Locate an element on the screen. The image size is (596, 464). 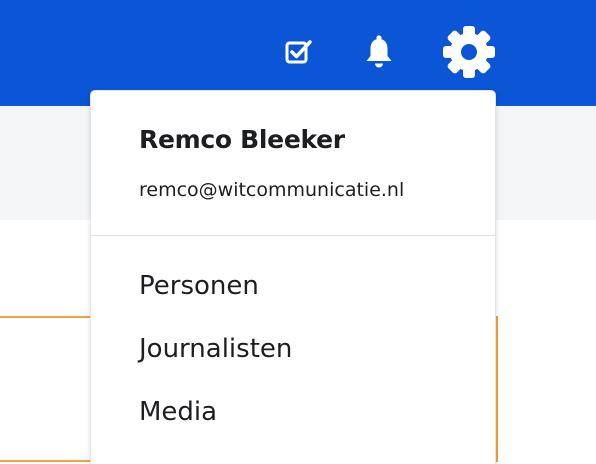
menu-item-media: Media is located at coordinates (178, 412).